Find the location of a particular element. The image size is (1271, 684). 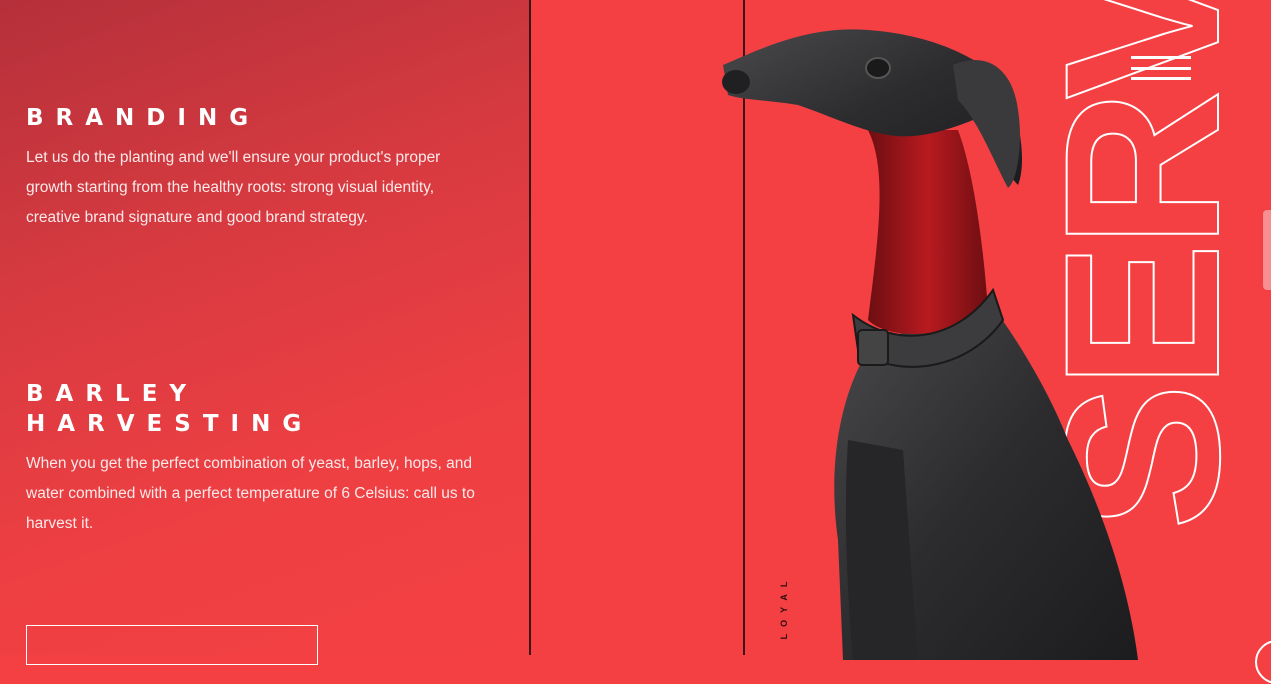

vertical-tag-text: LOYAL is located at coordinates (784, 607).